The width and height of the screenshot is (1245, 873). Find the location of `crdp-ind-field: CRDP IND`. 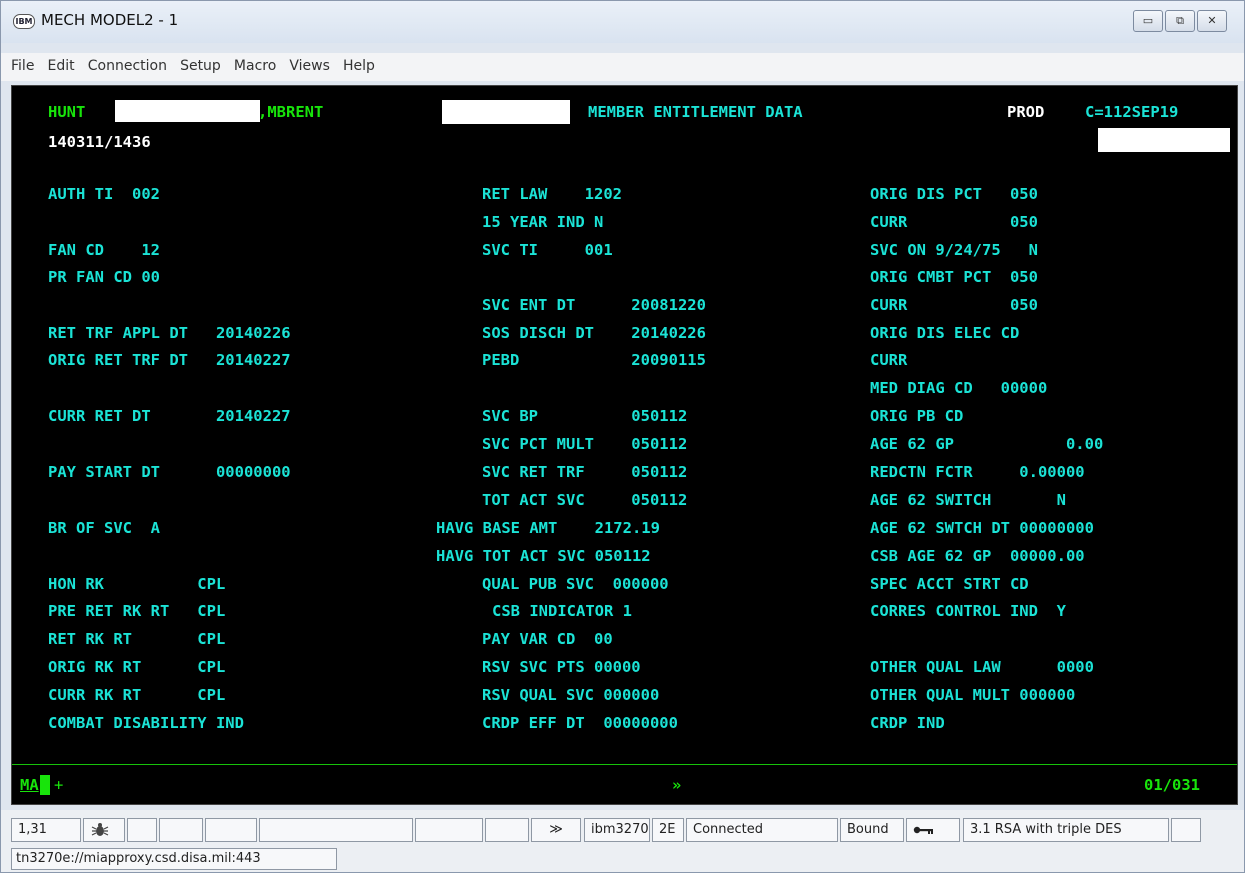

crdp-ind-field: CRDP IND is located at coordinates (907, 723).